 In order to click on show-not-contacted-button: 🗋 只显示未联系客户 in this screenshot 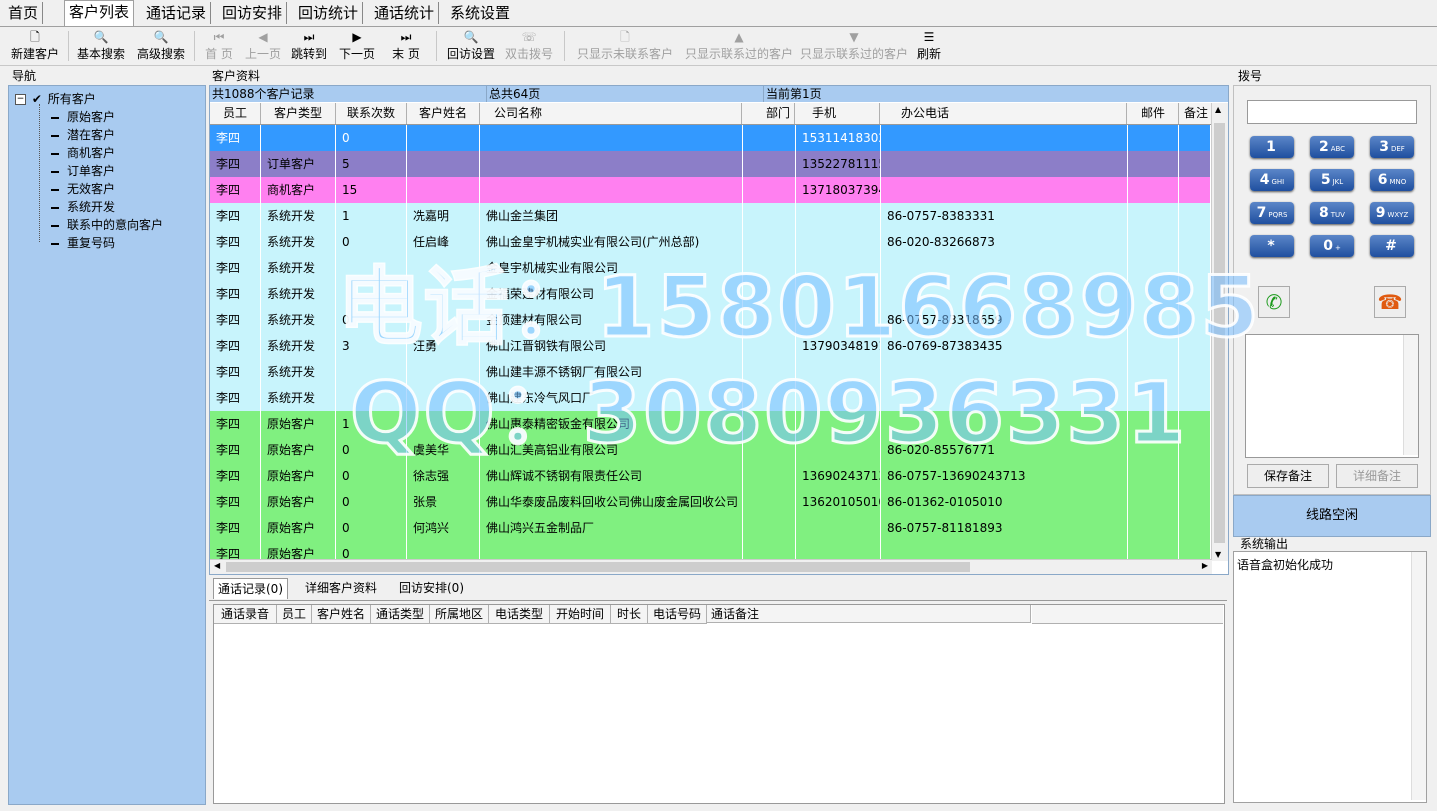, I will do `click(625, 46)`.